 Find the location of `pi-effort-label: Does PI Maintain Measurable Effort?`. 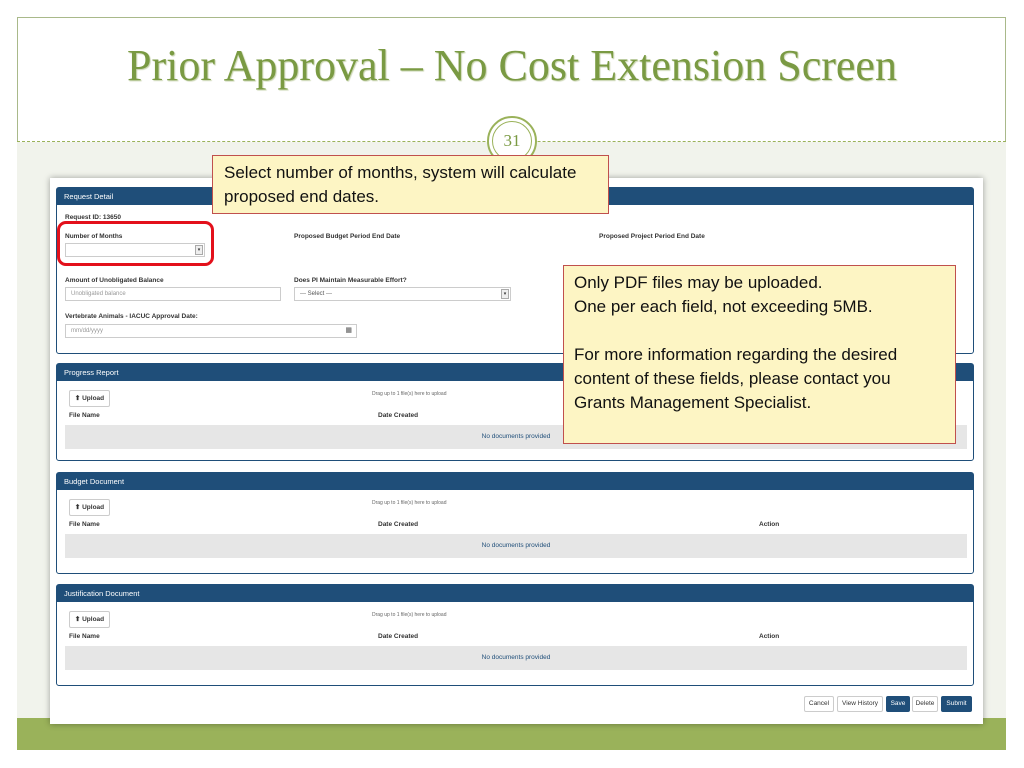

pi-effort-label: Does PI Maintain Measurable Effort? is located at coordinates (350, 280).